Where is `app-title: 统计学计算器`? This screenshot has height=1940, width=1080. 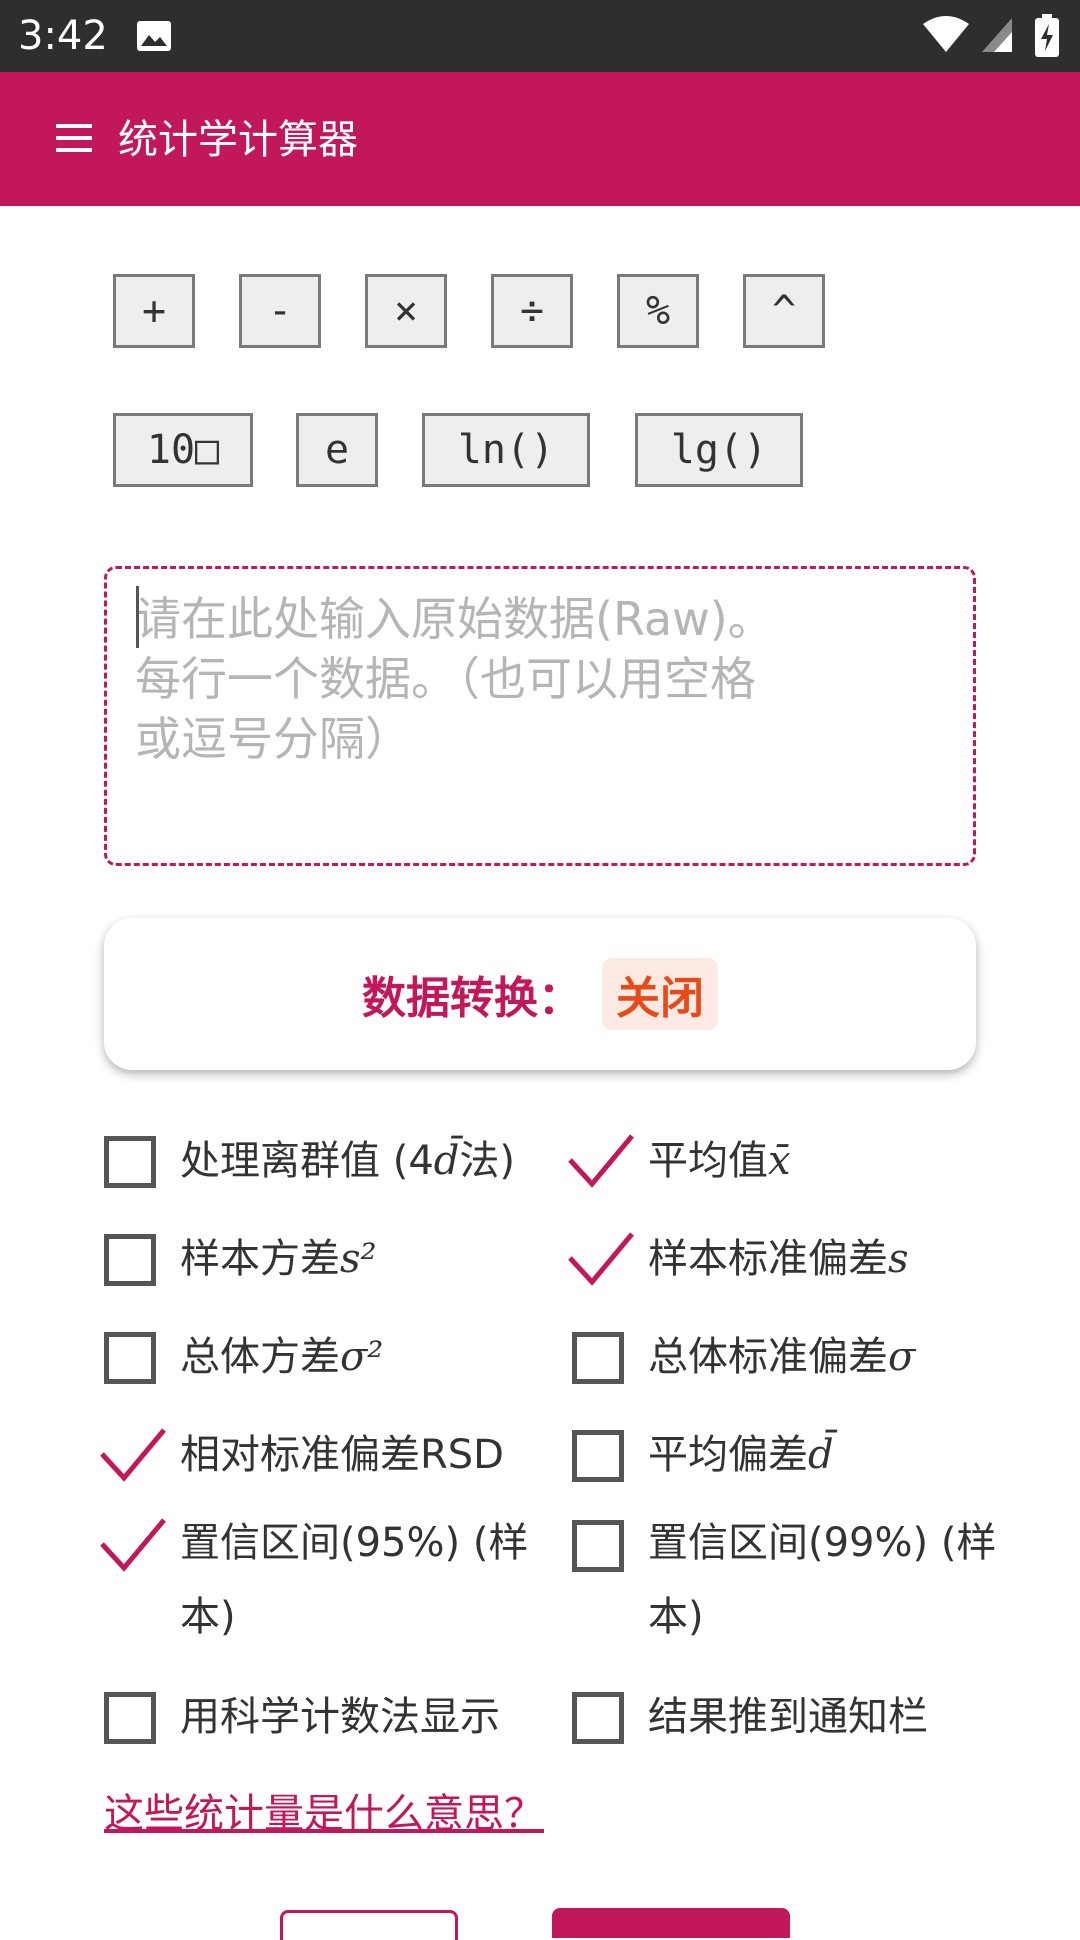
app-title: 统计学计算器 is located at coordinates (238, 140).